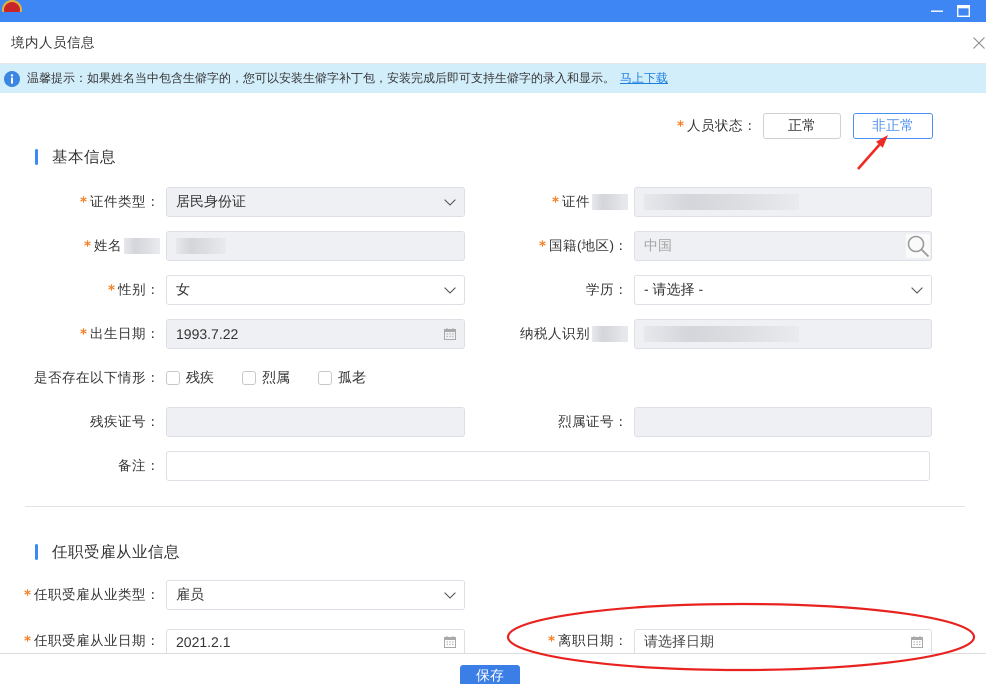 The width and height of the screenshot is (986, 685). Describe the element at coordinates (12, 78) in the screenshot. I see `info-icon` at that location.